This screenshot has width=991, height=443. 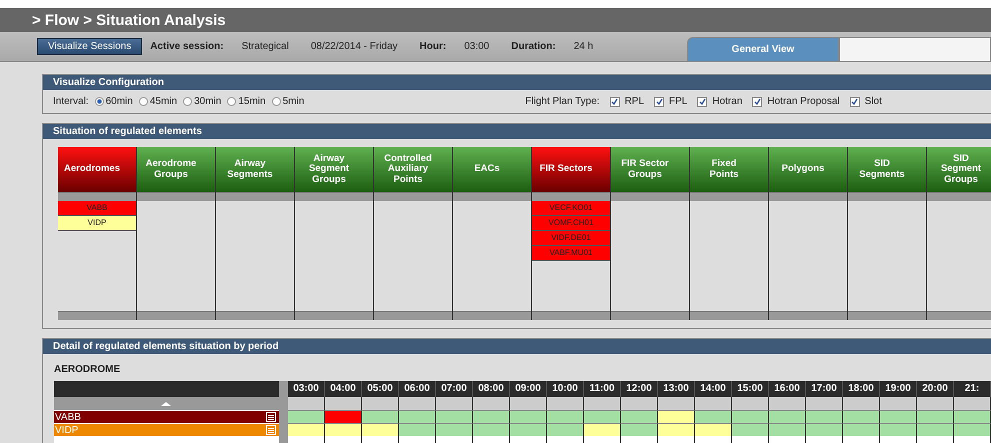 What do you see at coordinates (866, 101) in the screenshot?
I see `flight-plan-checkbox: Slot` at bounding box center [866, 101].